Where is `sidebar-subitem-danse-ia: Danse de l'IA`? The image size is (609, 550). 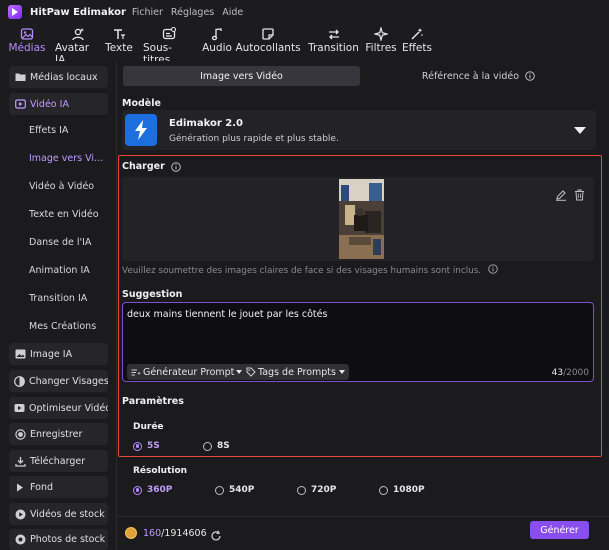 sidebar-subitem-danse-ia: Danse de l'IA is located at coordinates (69, 242).